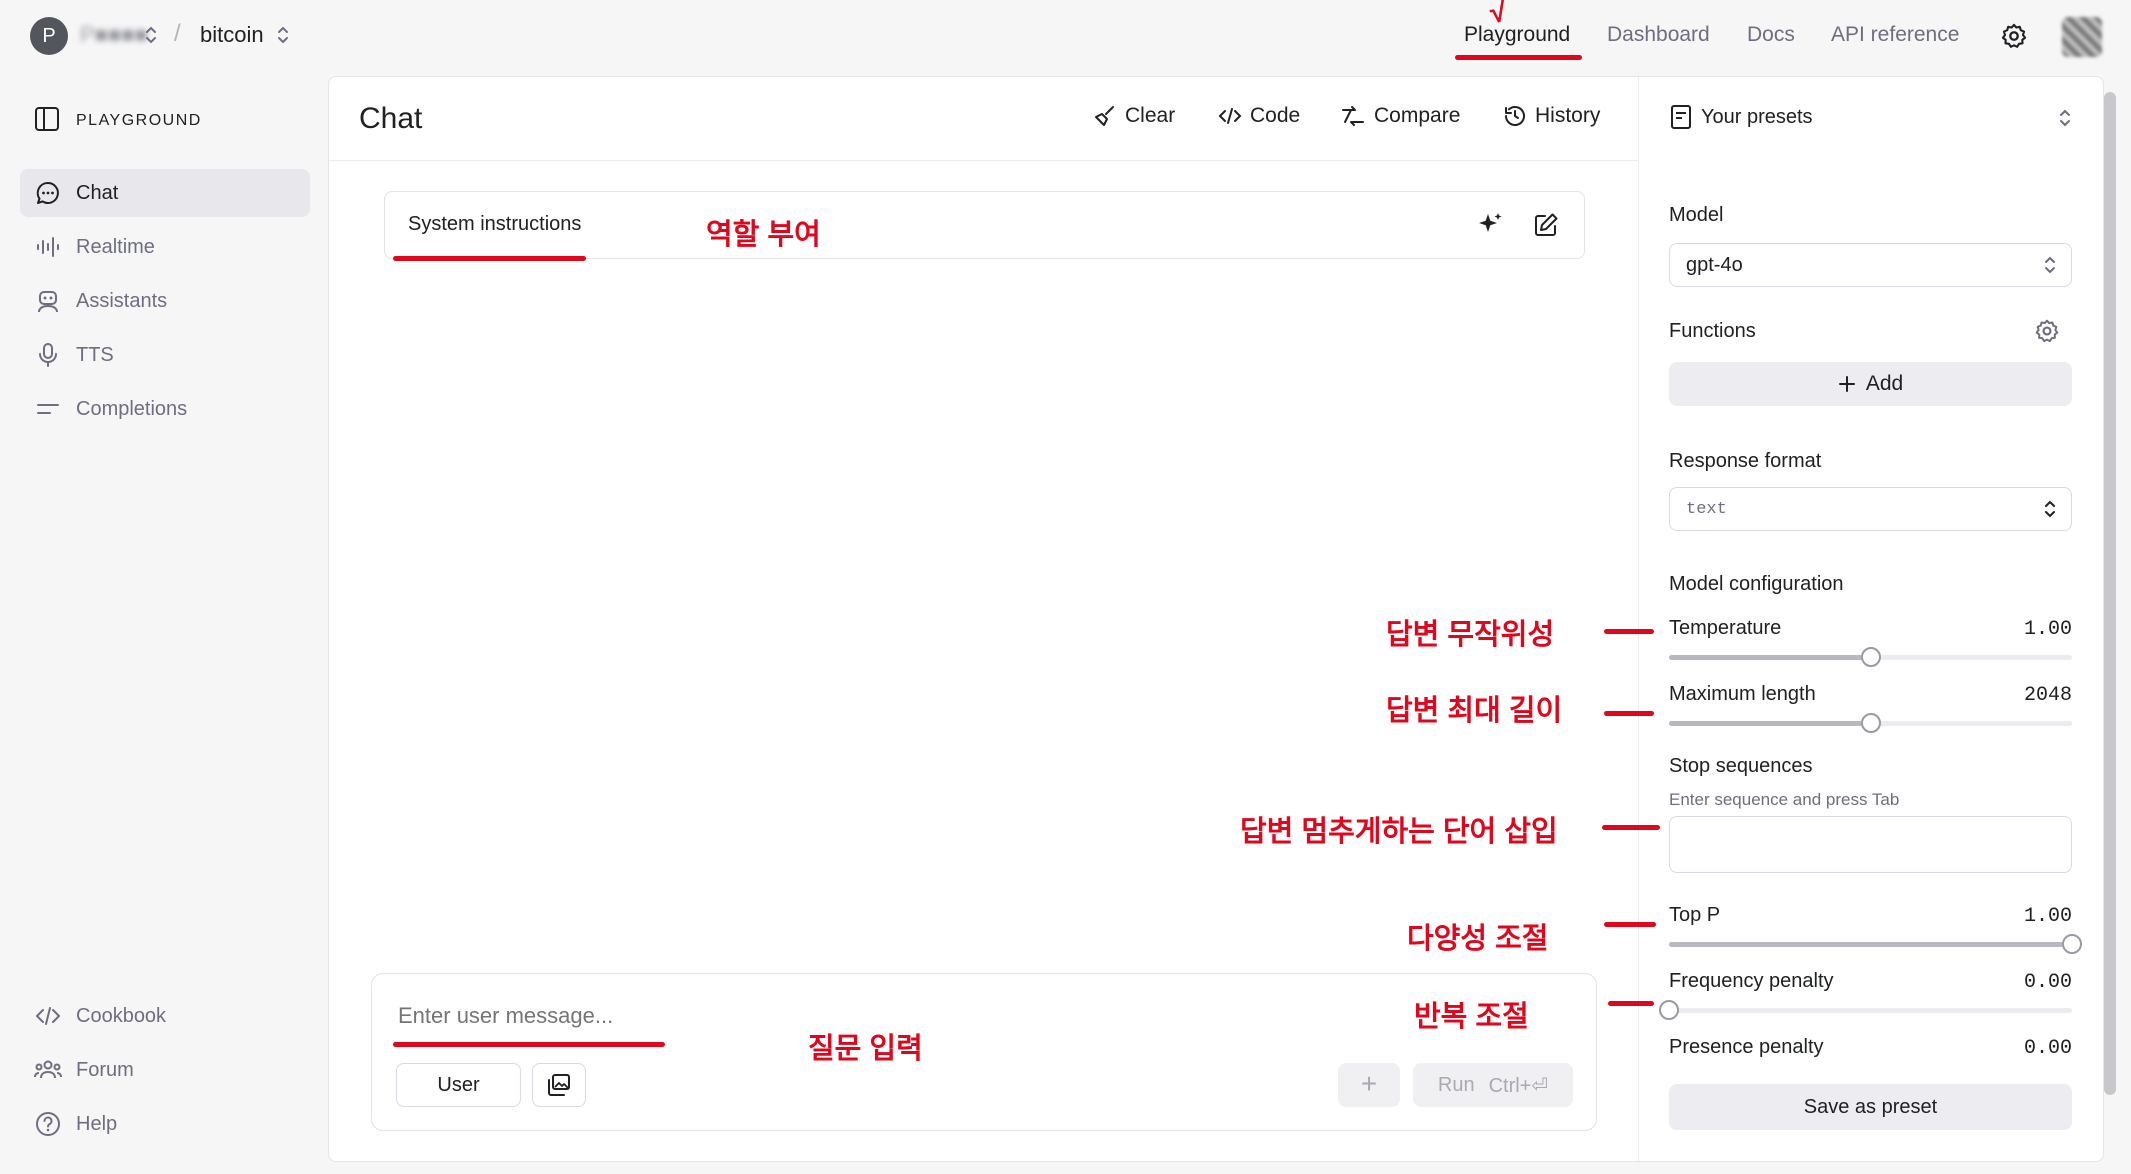 The height and width of the screenshot is (1174, 2131). I want to click on maximum-length-slider, so click(1870, 723).